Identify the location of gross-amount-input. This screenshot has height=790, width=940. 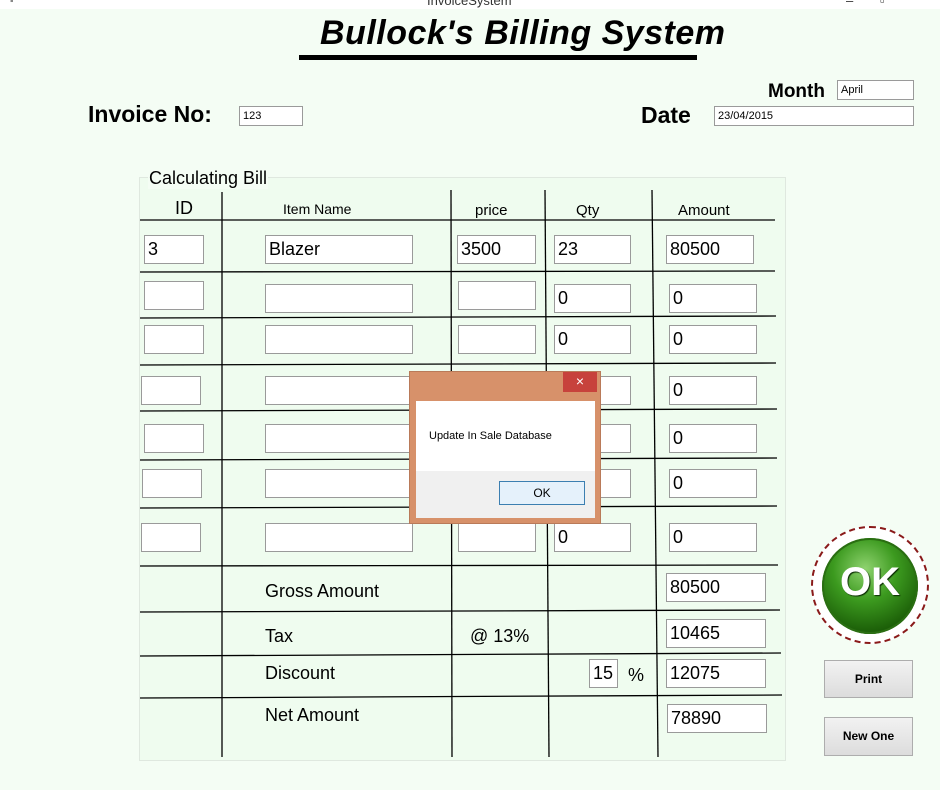
(716, 587).